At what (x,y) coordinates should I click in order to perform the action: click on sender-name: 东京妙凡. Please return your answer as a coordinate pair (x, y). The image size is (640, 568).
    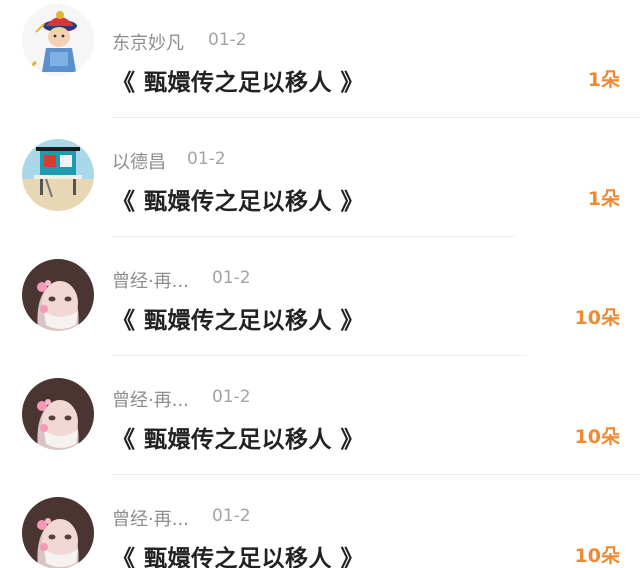
    Looking at the image, I should click on (148, 42).